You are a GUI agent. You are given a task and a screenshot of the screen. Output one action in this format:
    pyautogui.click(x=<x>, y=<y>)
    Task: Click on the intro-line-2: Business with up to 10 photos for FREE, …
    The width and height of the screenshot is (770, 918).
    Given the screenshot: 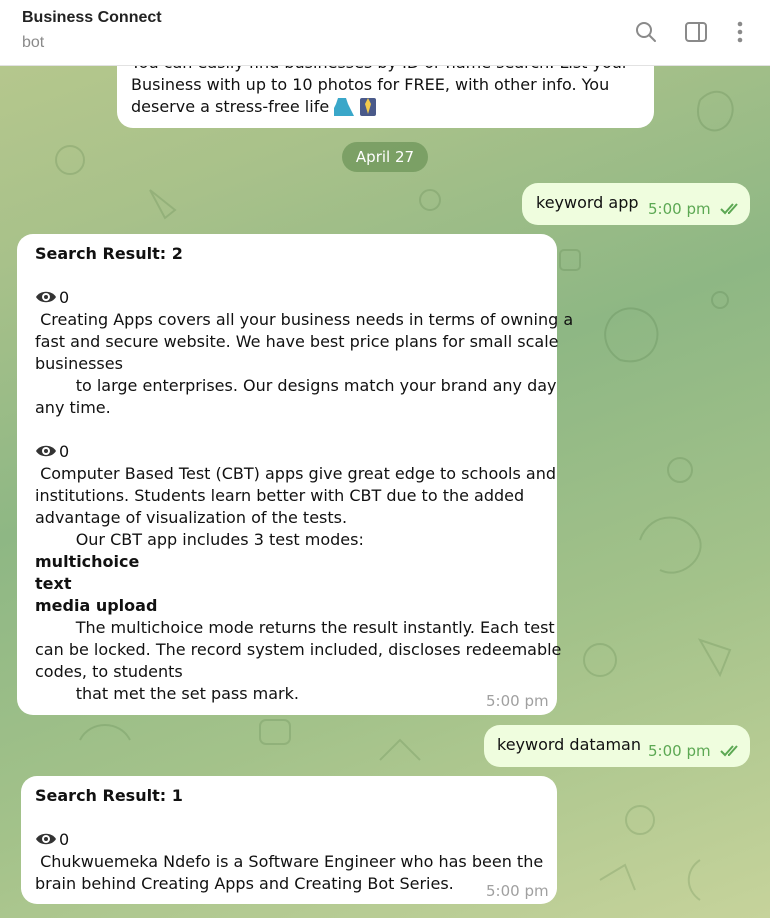 What is the action you would take?
    pyautogui.click(x=370, y=84)
    